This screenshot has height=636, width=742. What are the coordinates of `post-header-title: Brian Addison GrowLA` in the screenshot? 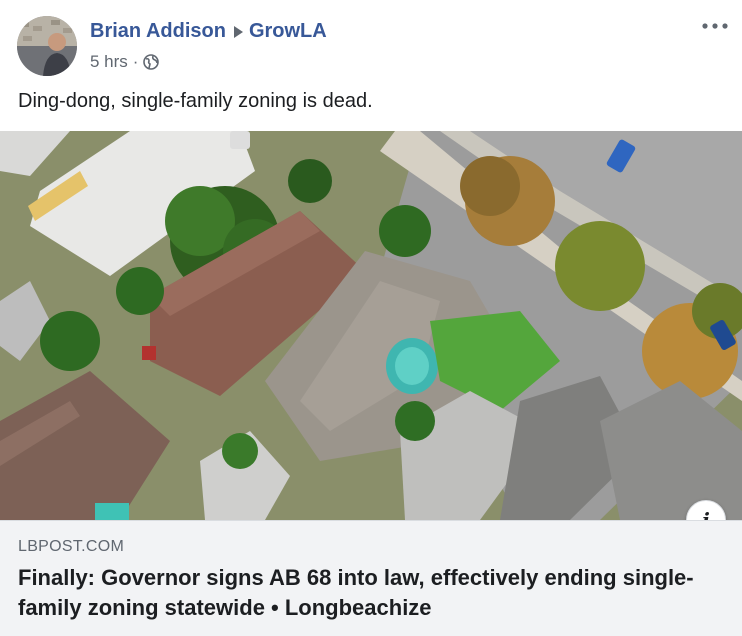 It's located at (208, 31).